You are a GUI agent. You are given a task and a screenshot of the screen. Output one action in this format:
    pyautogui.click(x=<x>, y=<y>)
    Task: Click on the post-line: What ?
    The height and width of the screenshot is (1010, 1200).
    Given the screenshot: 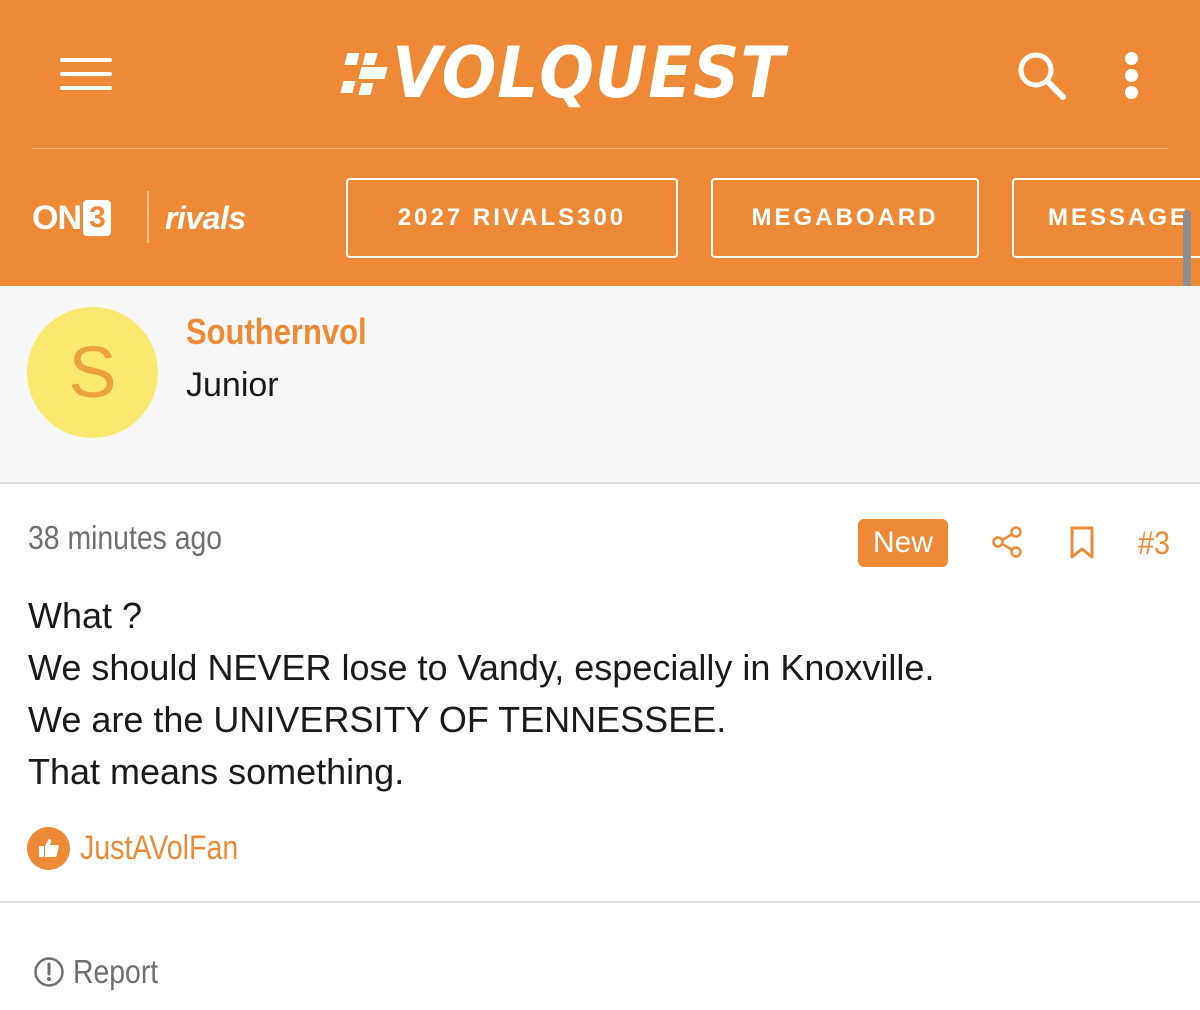 What is the action you would take?
    pyautogui.click(x=85, y=615)
    